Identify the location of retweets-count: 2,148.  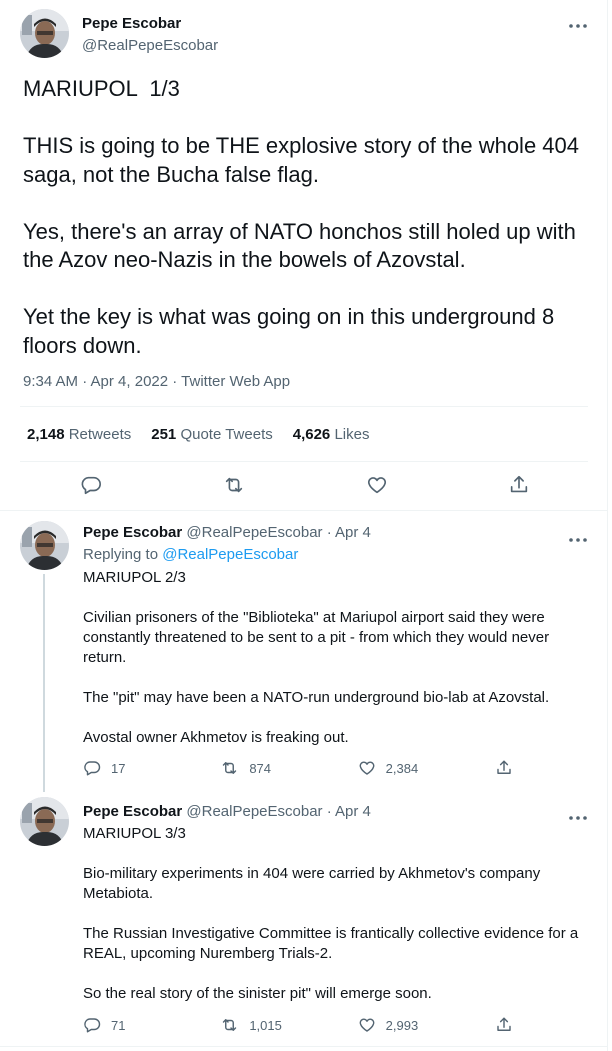
(46, 434).